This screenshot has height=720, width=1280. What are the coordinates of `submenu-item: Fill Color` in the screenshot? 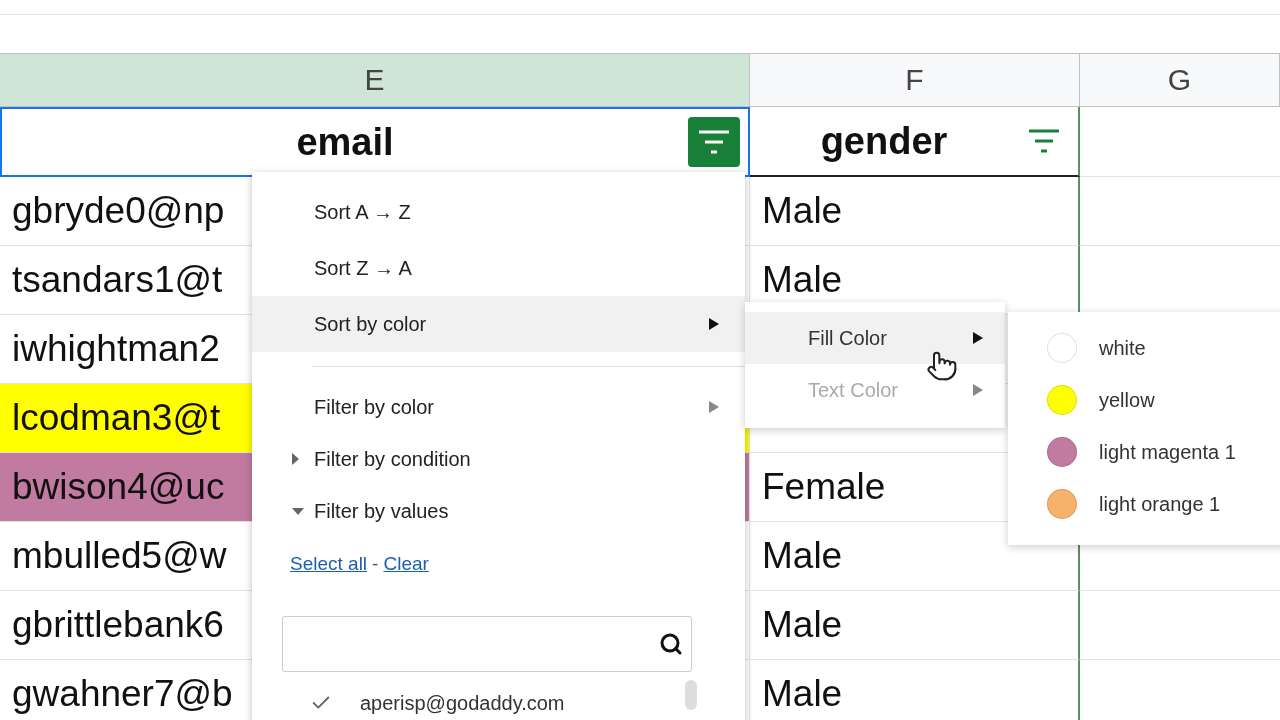 It's located at (875, 338).